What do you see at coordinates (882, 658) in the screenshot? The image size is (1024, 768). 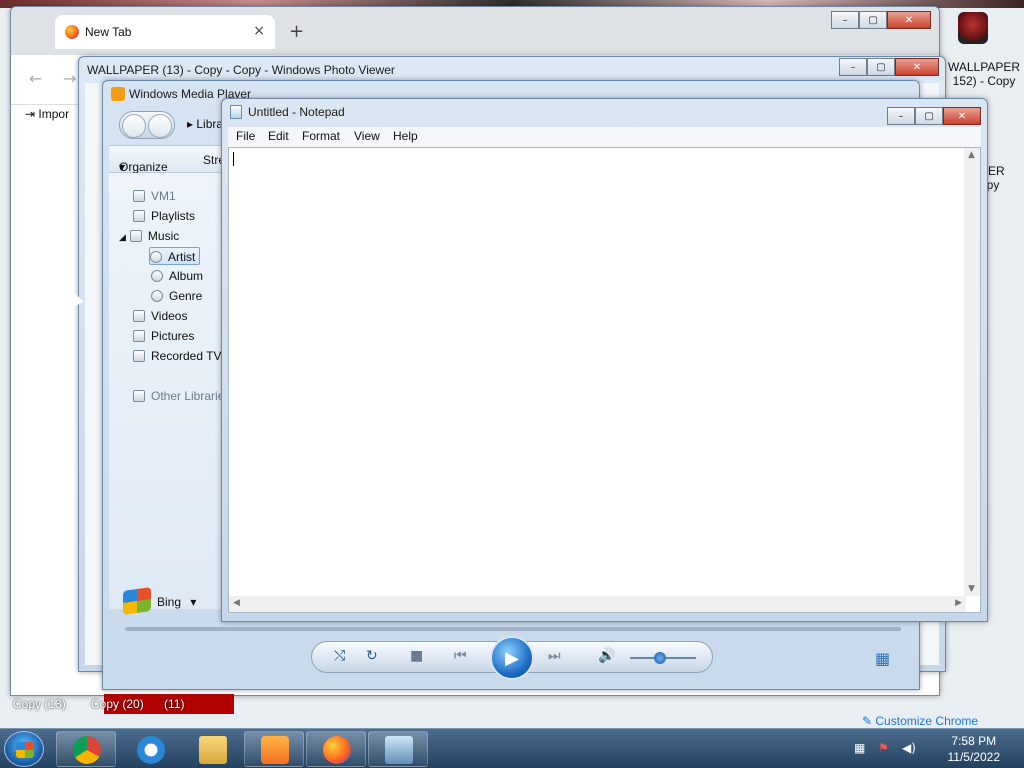 I see `switch-to-now-playing-button: ▦` at bounding box center [882, 658].